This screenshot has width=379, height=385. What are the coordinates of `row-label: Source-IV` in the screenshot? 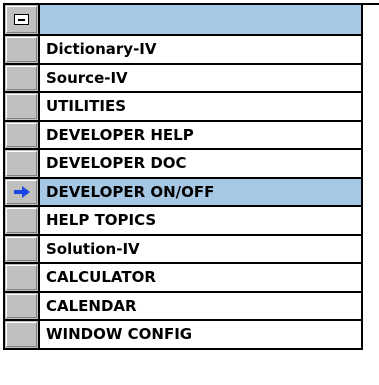 It's located at (201, 77).